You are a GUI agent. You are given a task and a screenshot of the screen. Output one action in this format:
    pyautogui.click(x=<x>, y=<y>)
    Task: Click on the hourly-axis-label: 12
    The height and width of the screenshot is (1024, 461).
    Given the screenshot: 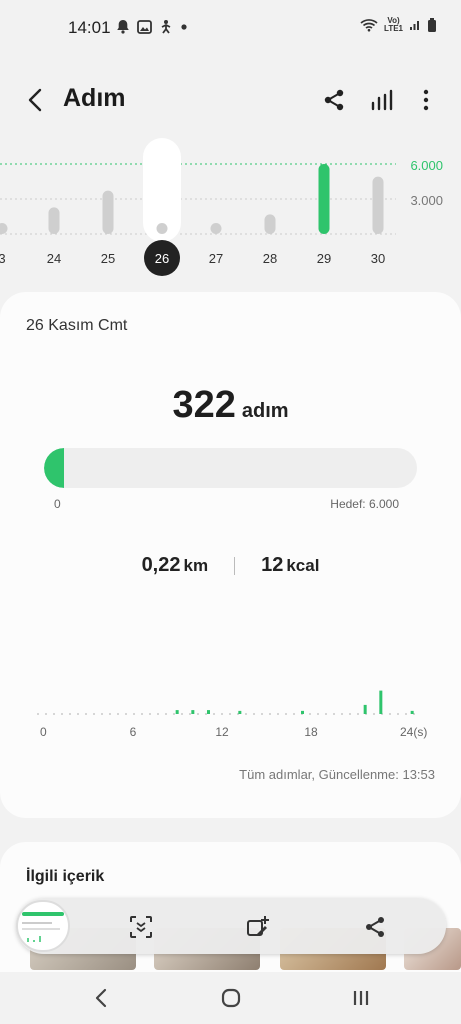 What is the action you would take?
    pyautogui.click(x=222, y=732)
    